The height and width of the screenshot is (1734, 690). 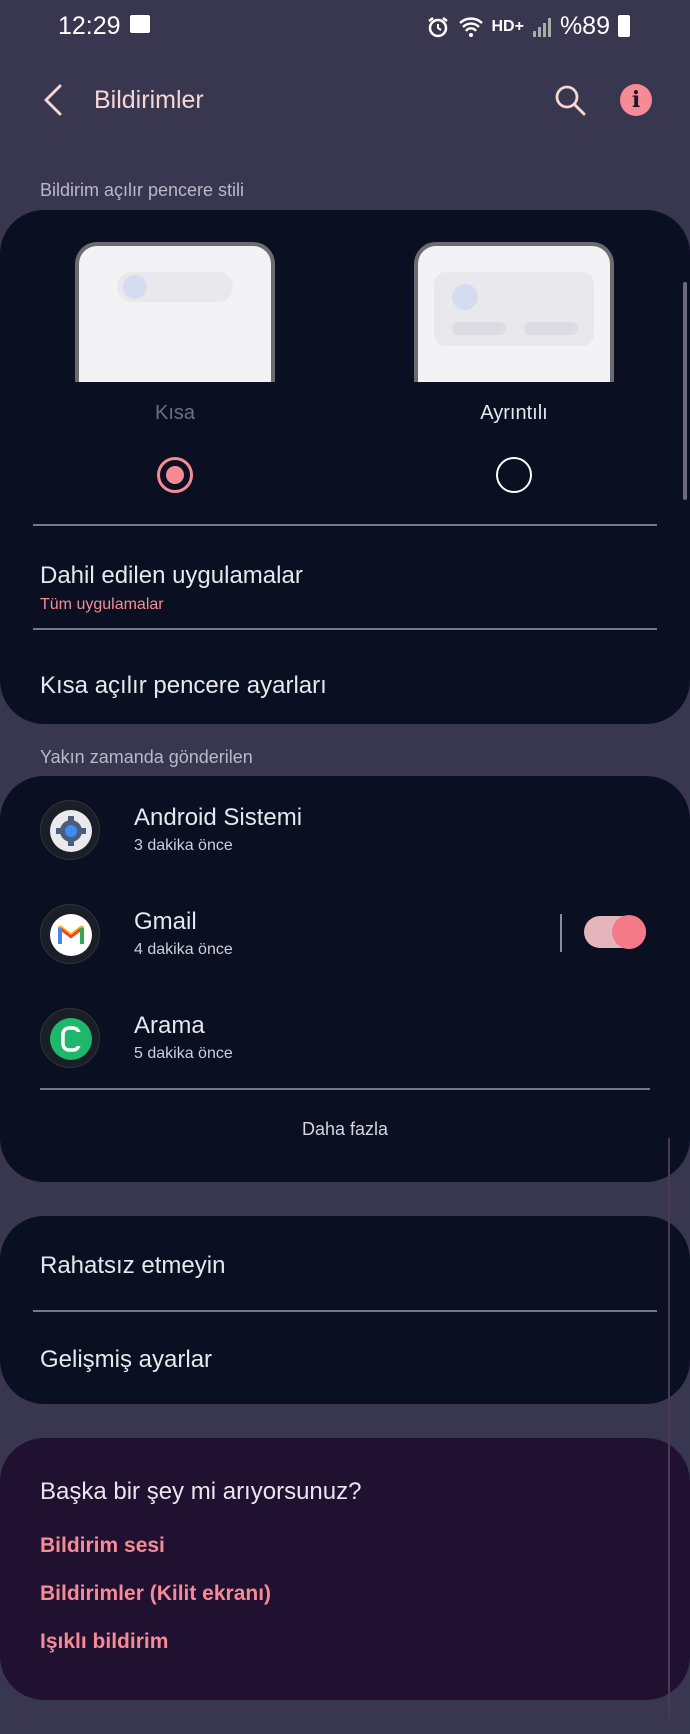 I want to click on search-icon, so click(x=570, y=100).